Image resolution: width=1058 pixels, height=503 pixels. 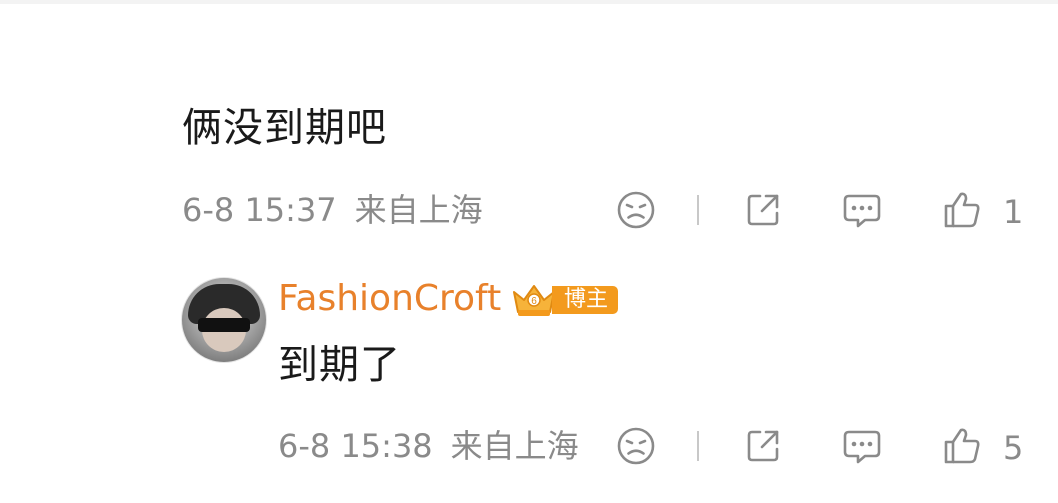 What do you see at coordinates (1013, 448) in the screenshot?
I see `like-count: 5` at bounding box center [1013, 448].